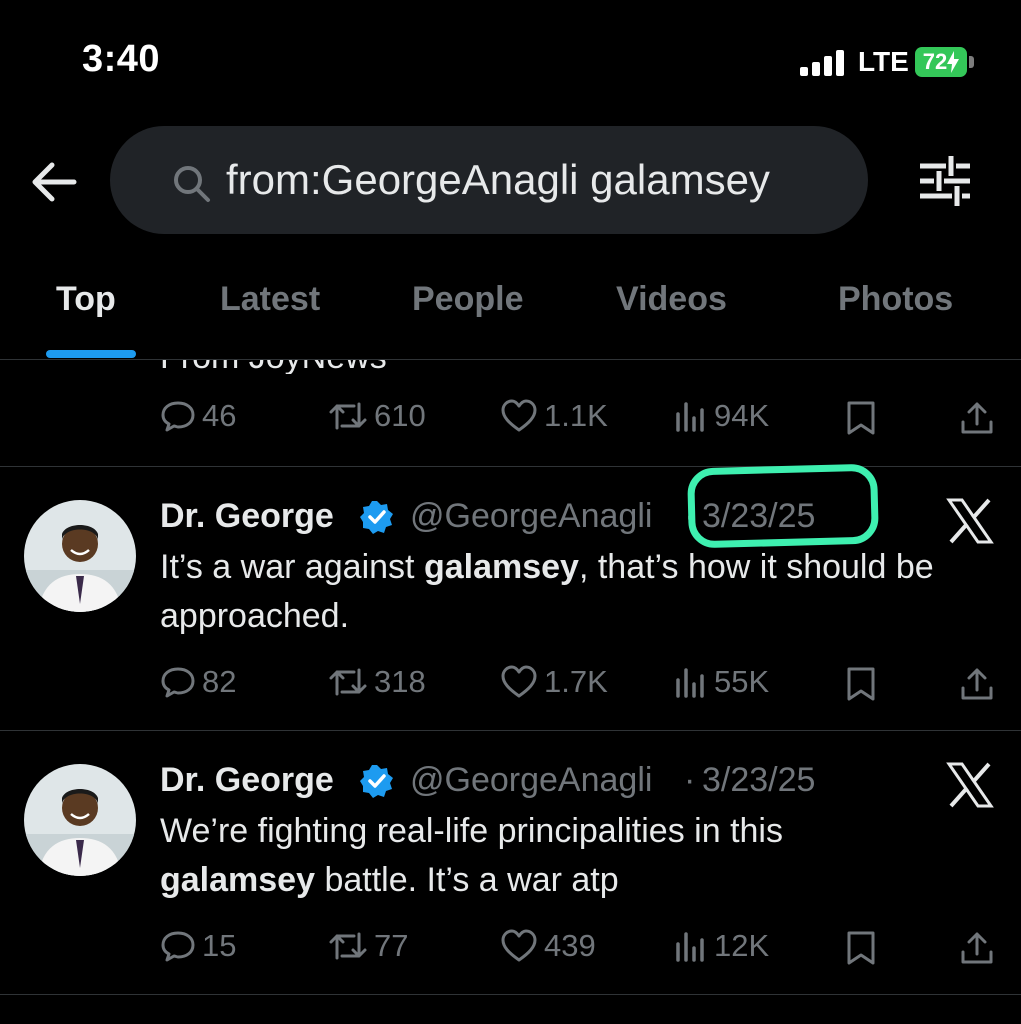 This screenshot has height=1024, width=1021. I want to click on arrow-left-icon, so click(54, 182).